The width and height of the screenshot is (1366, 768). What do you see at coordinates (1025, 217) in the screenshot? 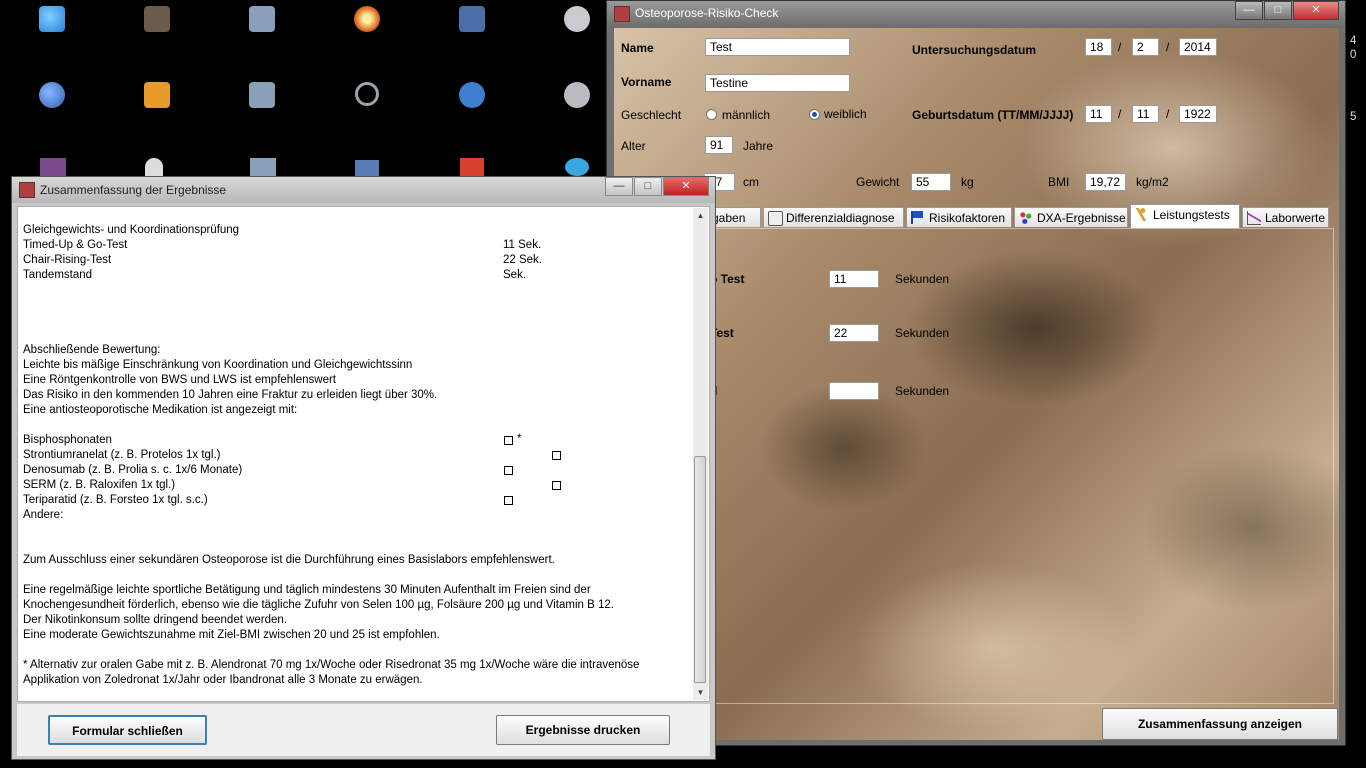
I see `network-nodes-icon` at bounding box center [1025, 217].